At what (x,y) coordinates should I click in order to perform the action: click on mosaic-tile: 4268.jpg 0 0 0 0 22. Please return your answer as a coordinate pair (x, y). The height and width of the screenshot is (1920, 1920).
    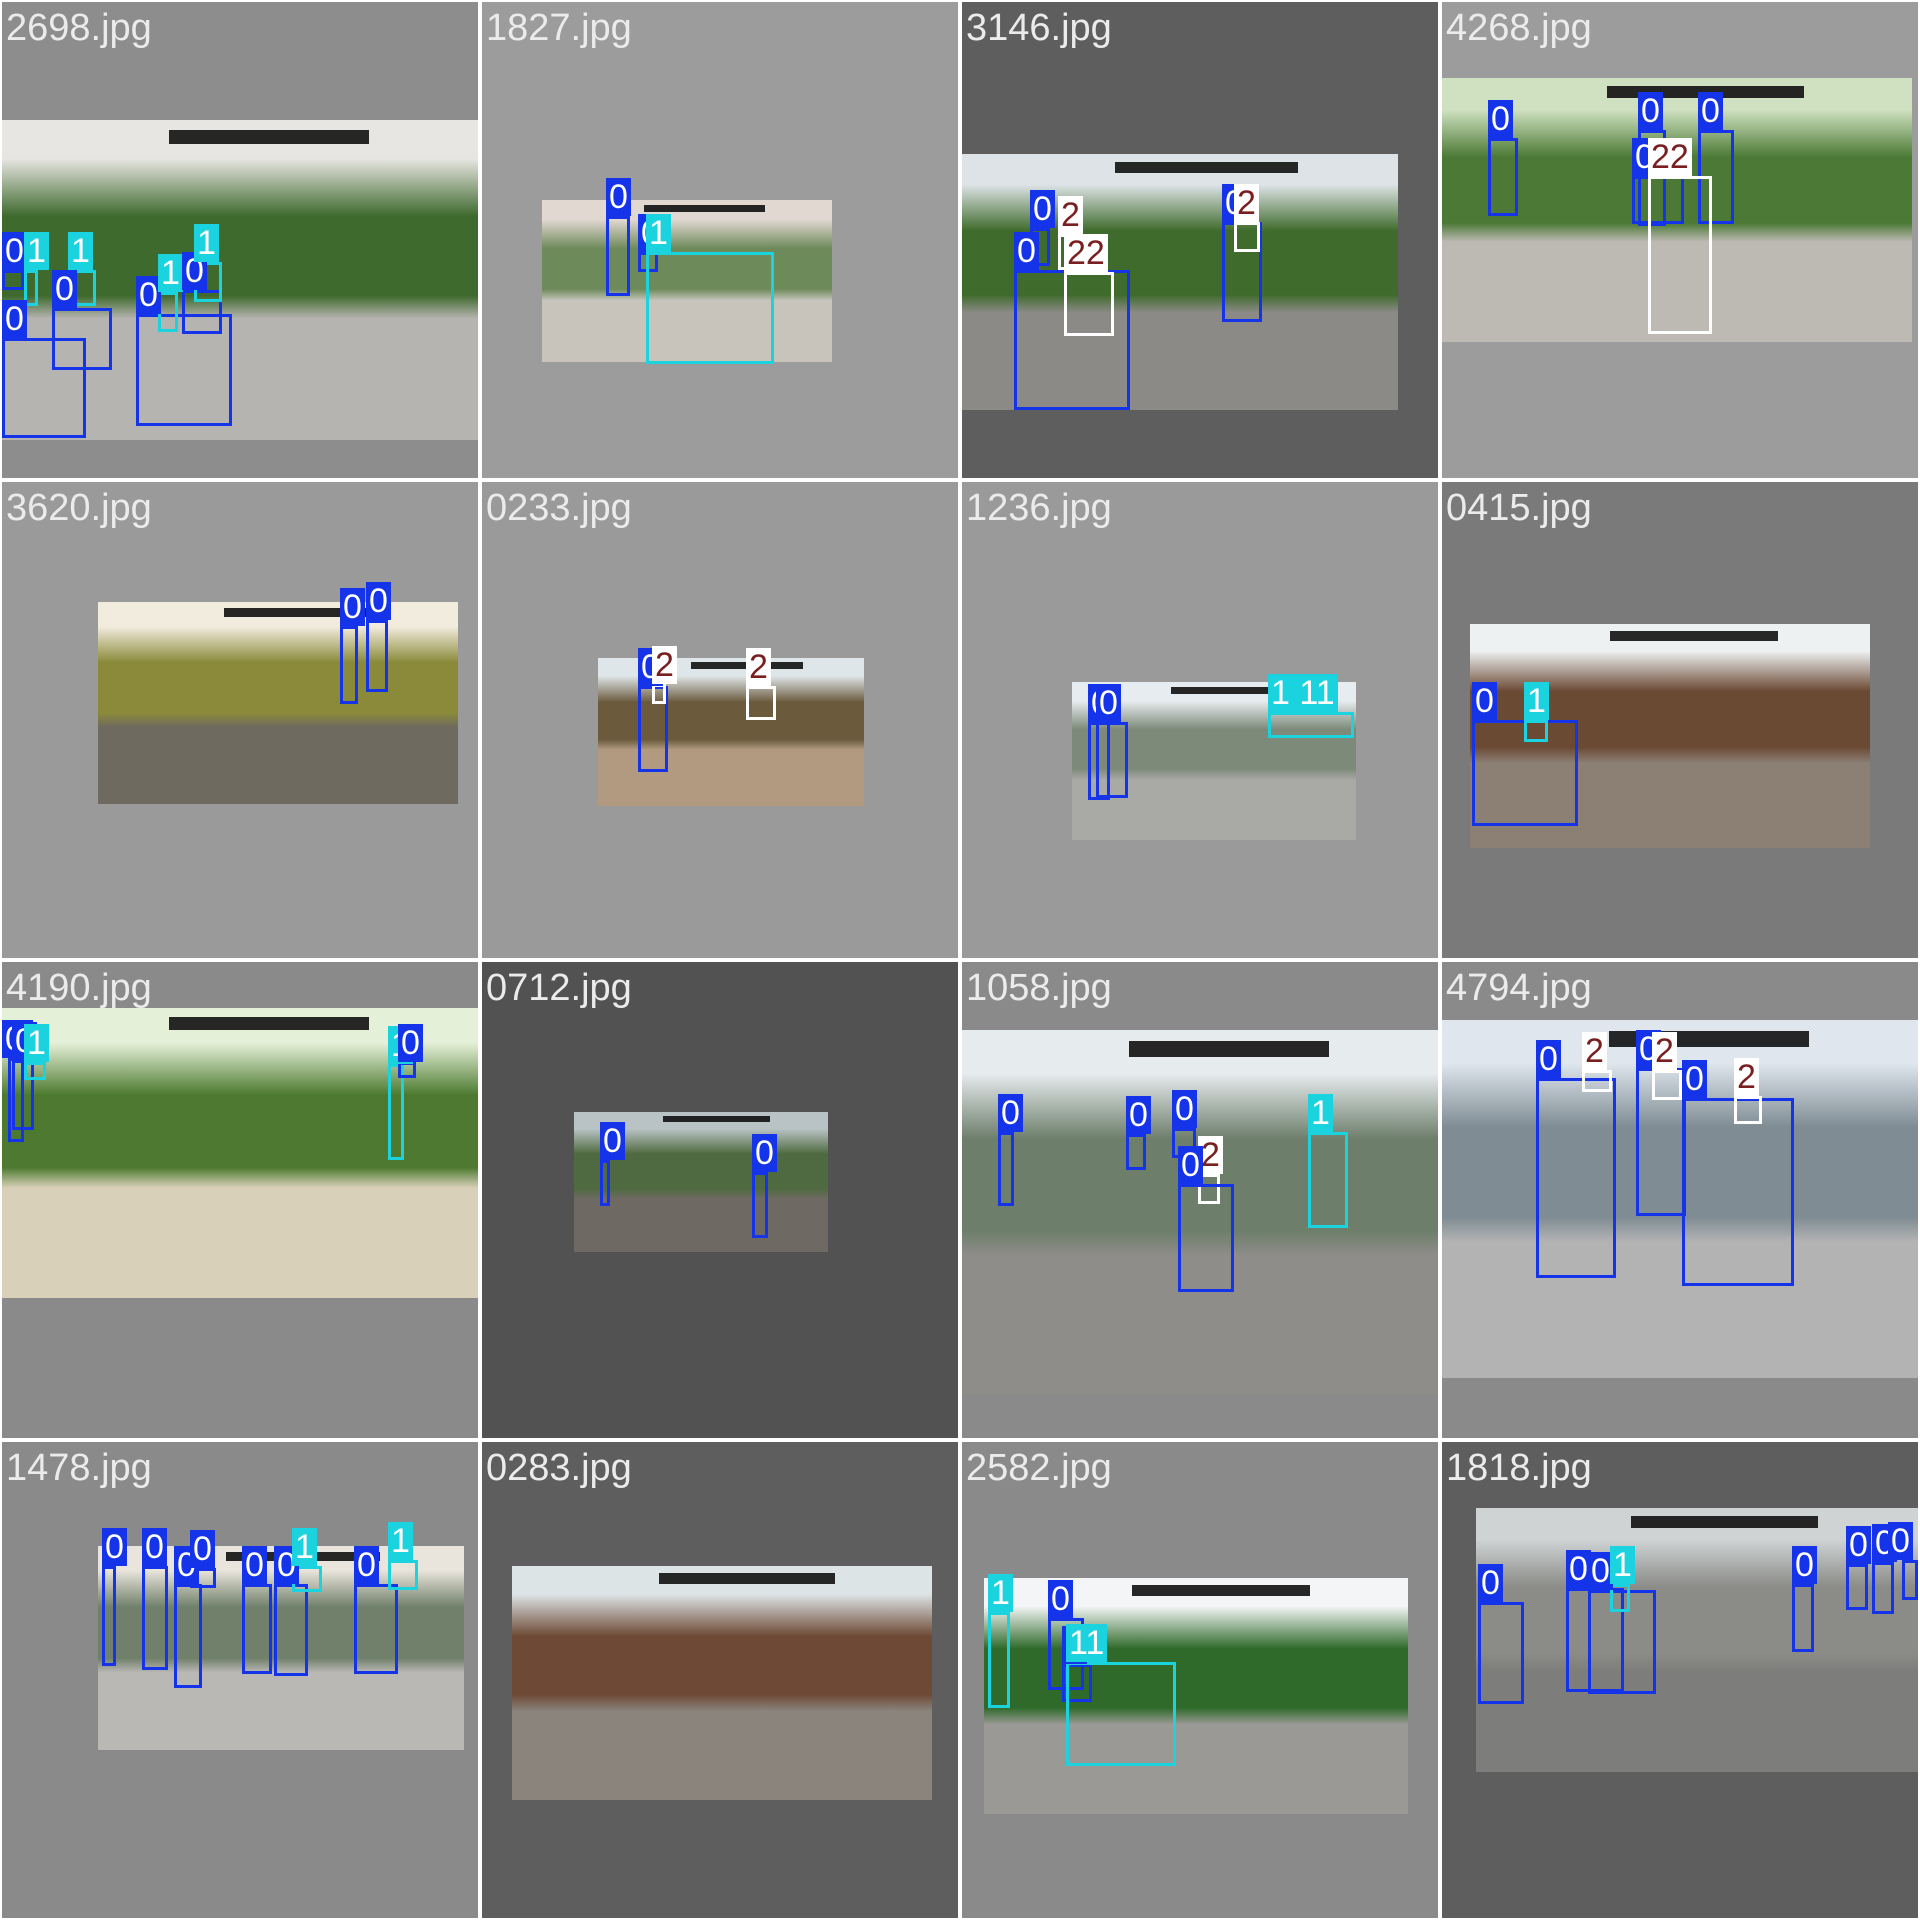
    Looking at the image, I should click on (1680, 240).